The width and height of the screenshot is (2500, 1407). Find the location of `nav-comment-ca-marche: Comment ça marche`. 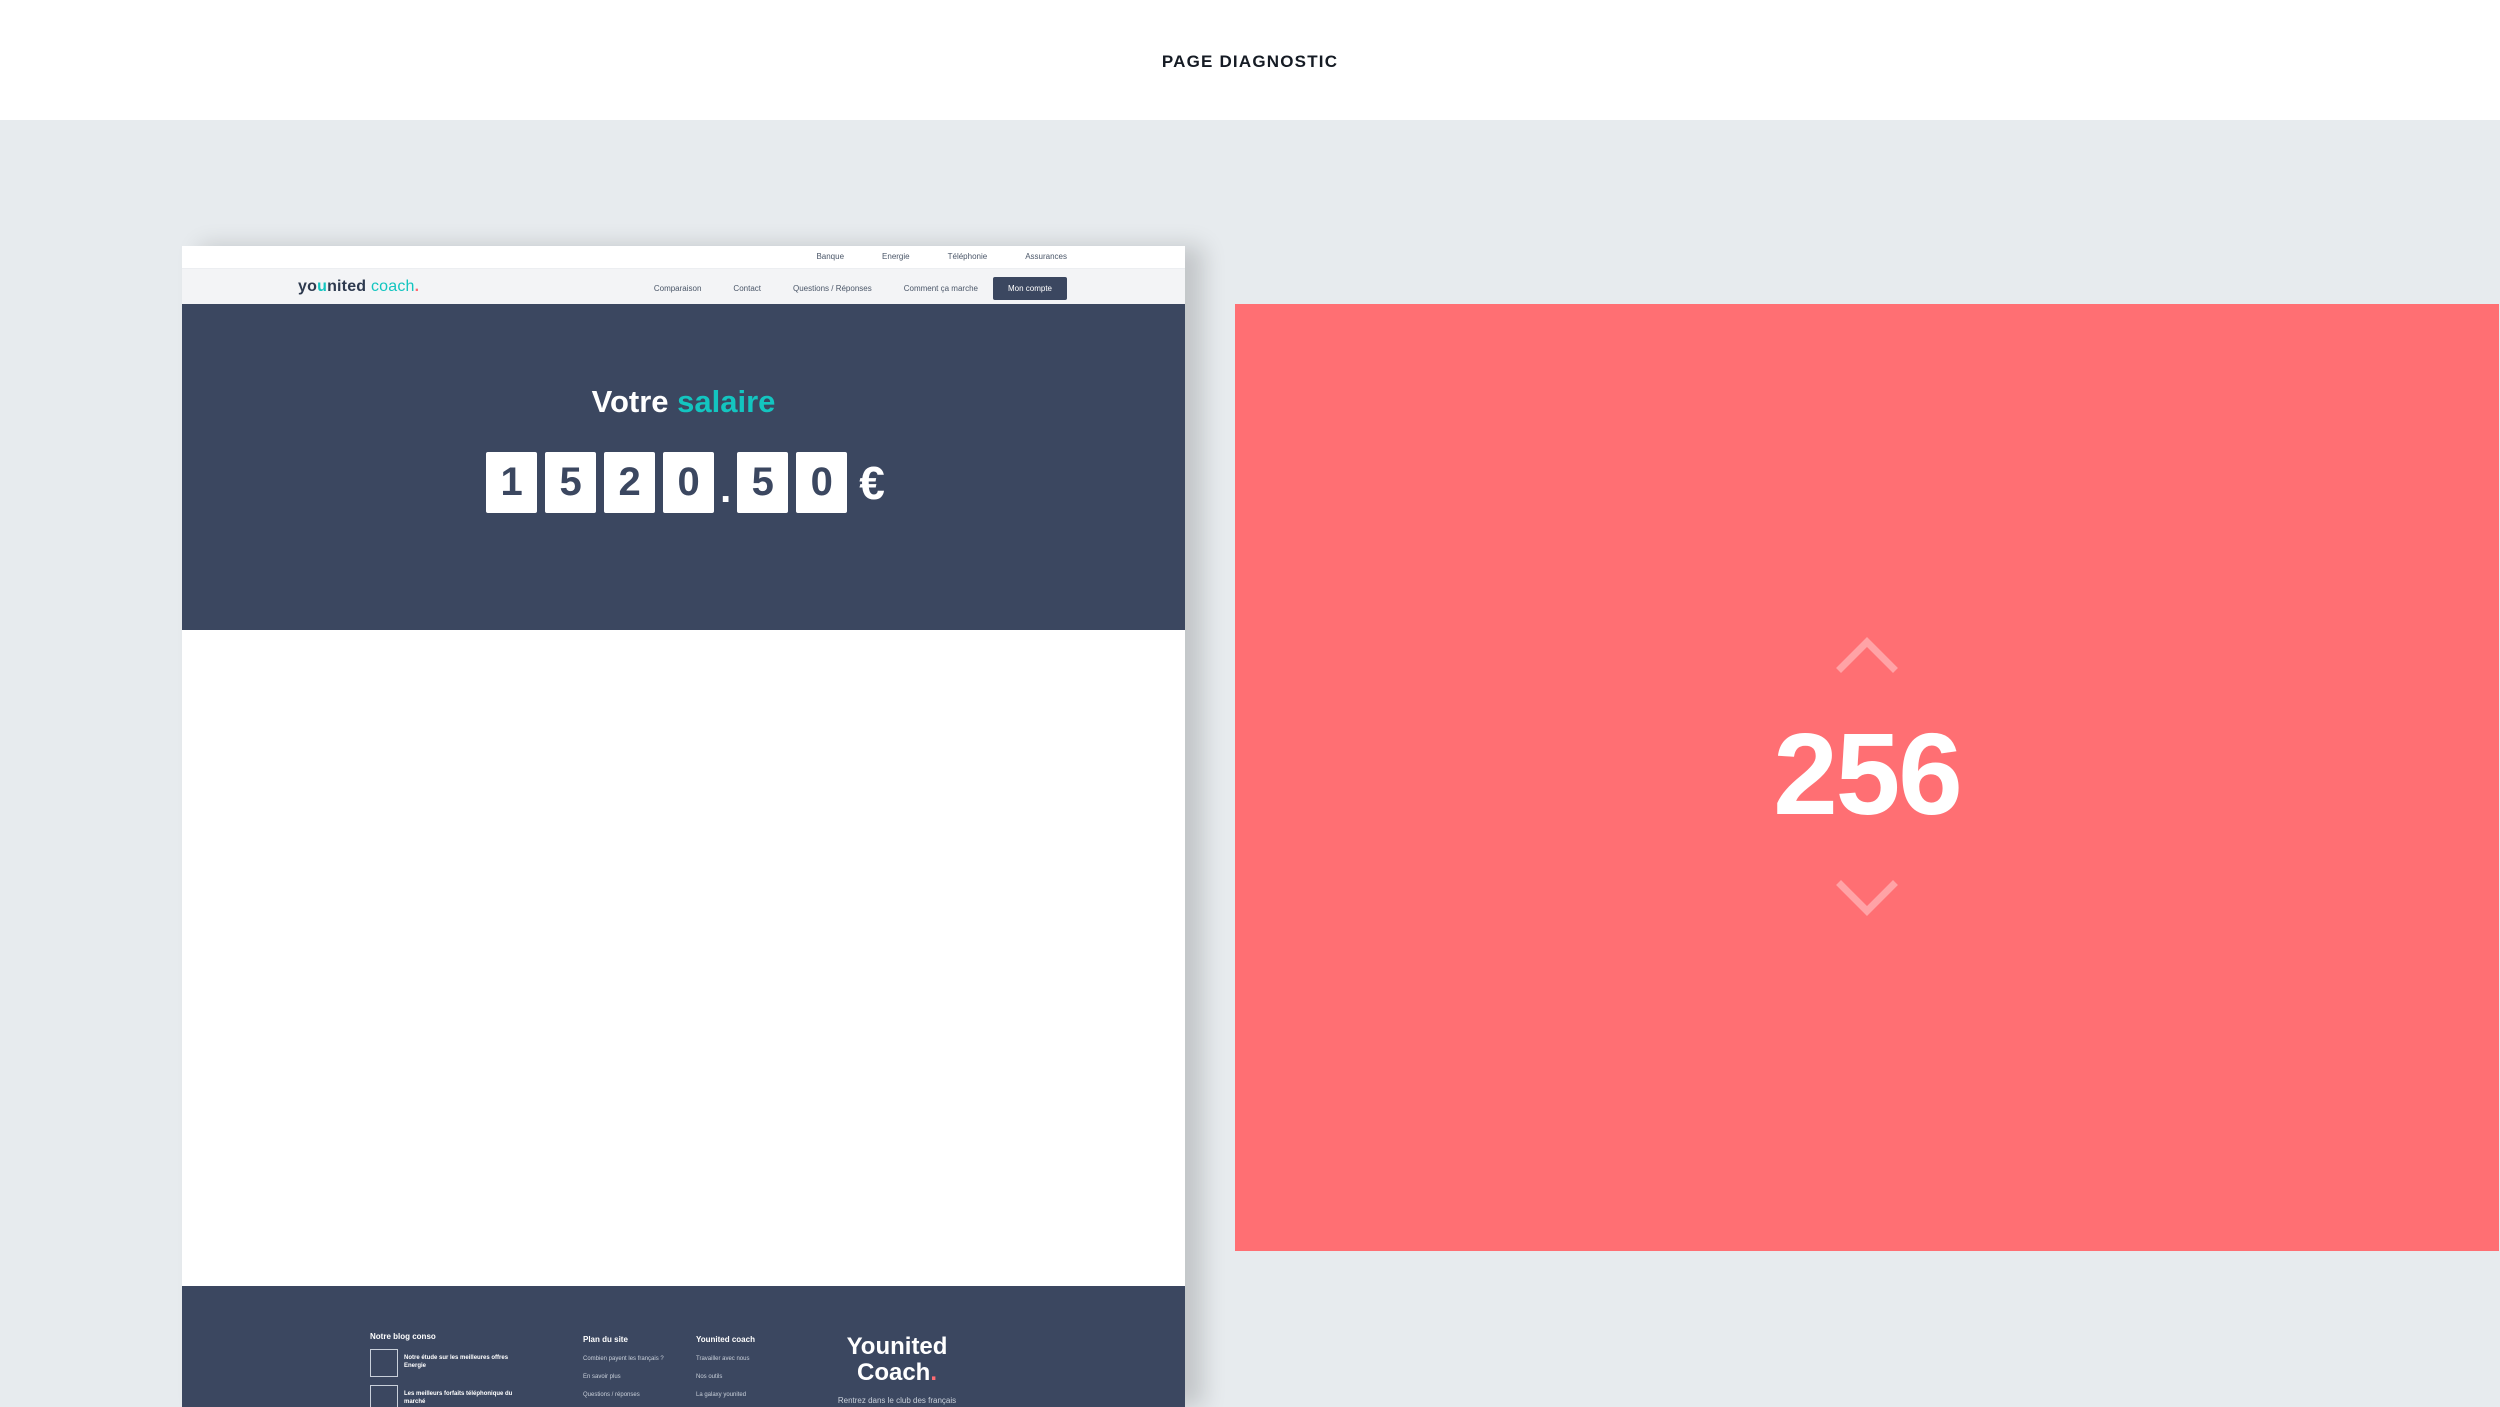

nav-comment-ca-marche: Comment ça marche is located at coordinates (941, 288).